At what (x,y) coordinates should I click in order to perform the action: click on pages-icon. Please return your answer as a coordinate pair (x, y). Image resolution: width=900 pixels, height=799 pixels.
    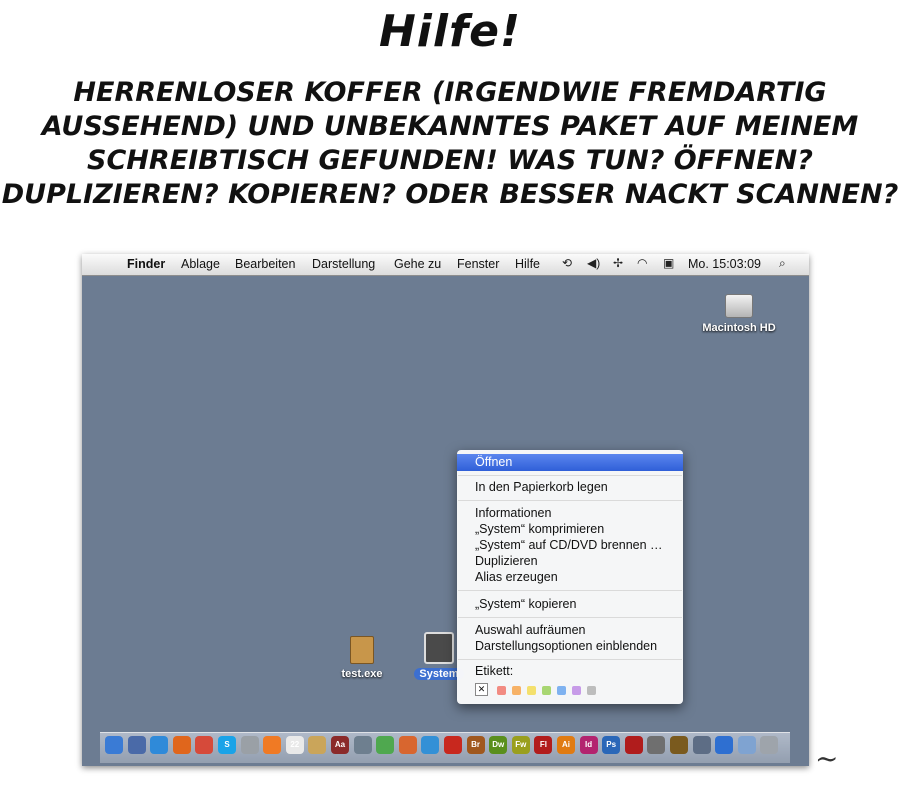
    Looking at the image, I should click on (317, 745).